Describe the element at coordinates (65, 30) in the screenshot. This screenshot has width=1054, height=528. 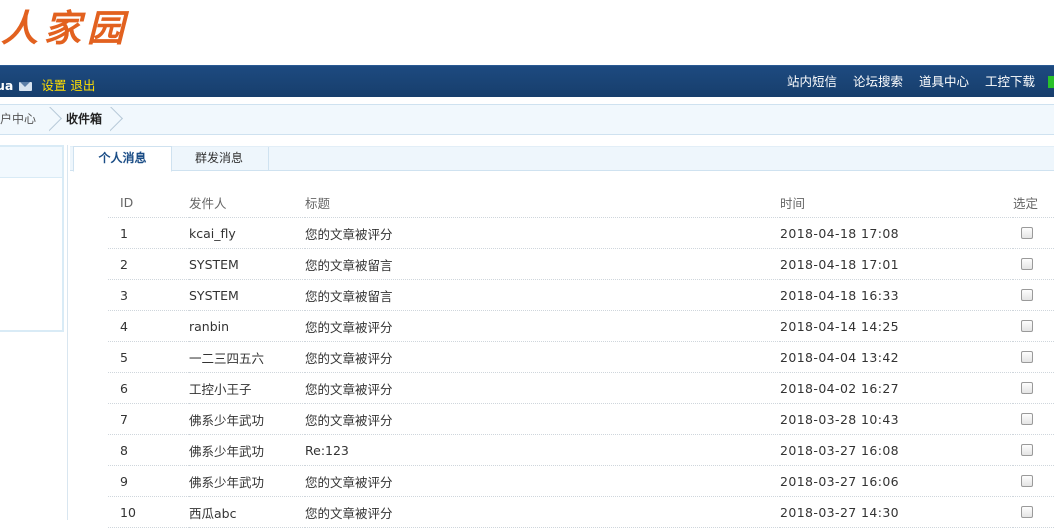
I see `site-logo: 工人家园` at that location.